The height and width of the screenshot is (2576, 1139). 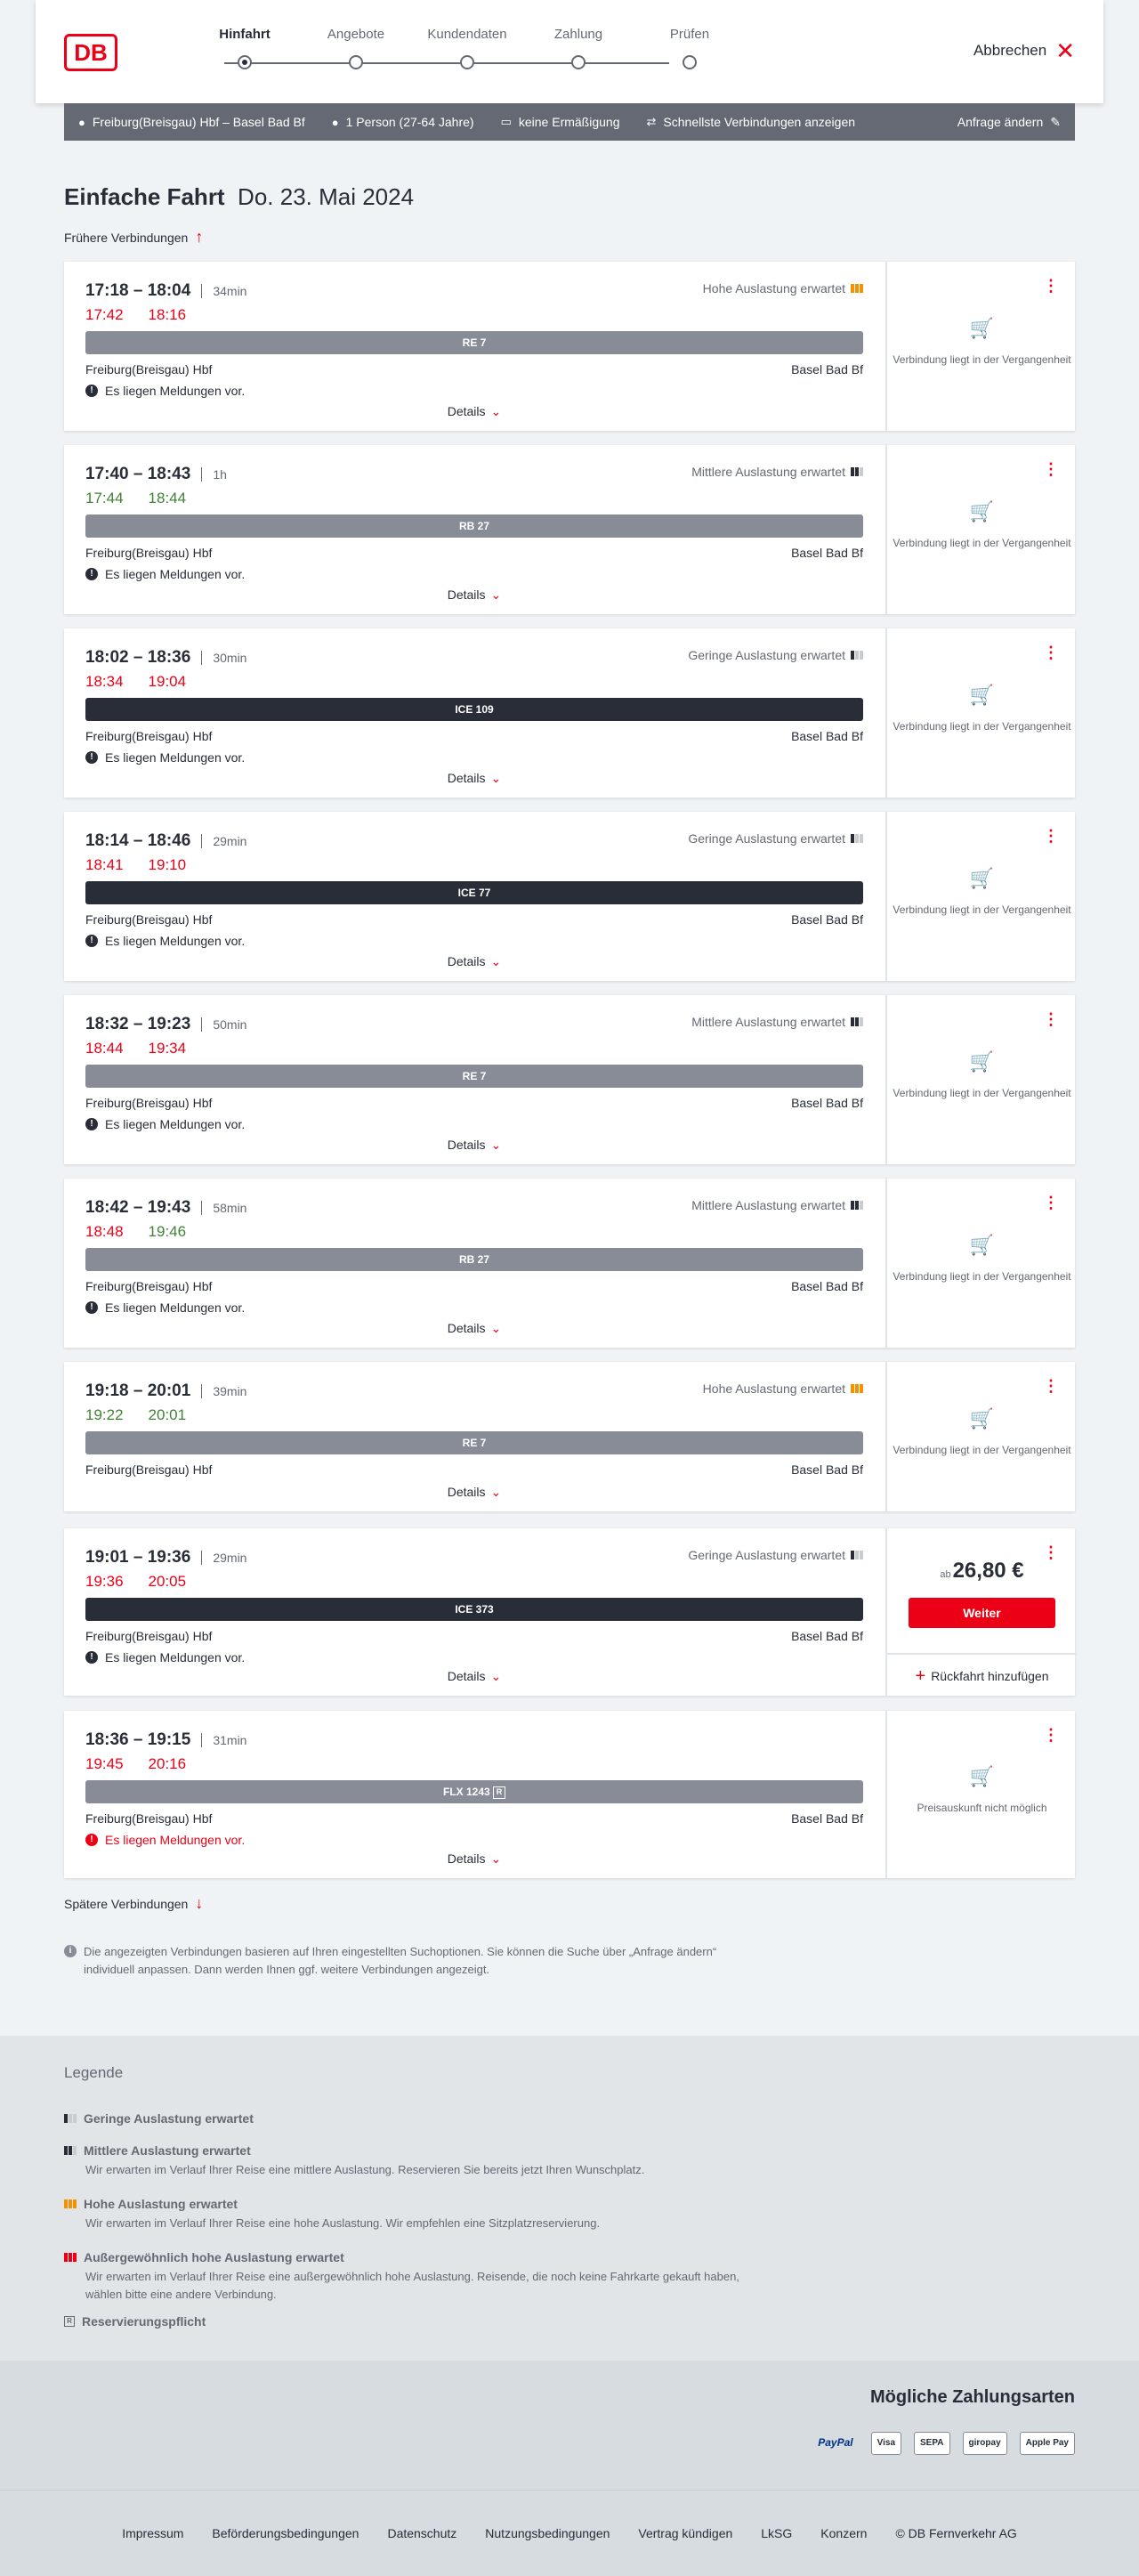 I want to click on step-hinfahrt: Hinfahrt, so click(x=245, y=48).